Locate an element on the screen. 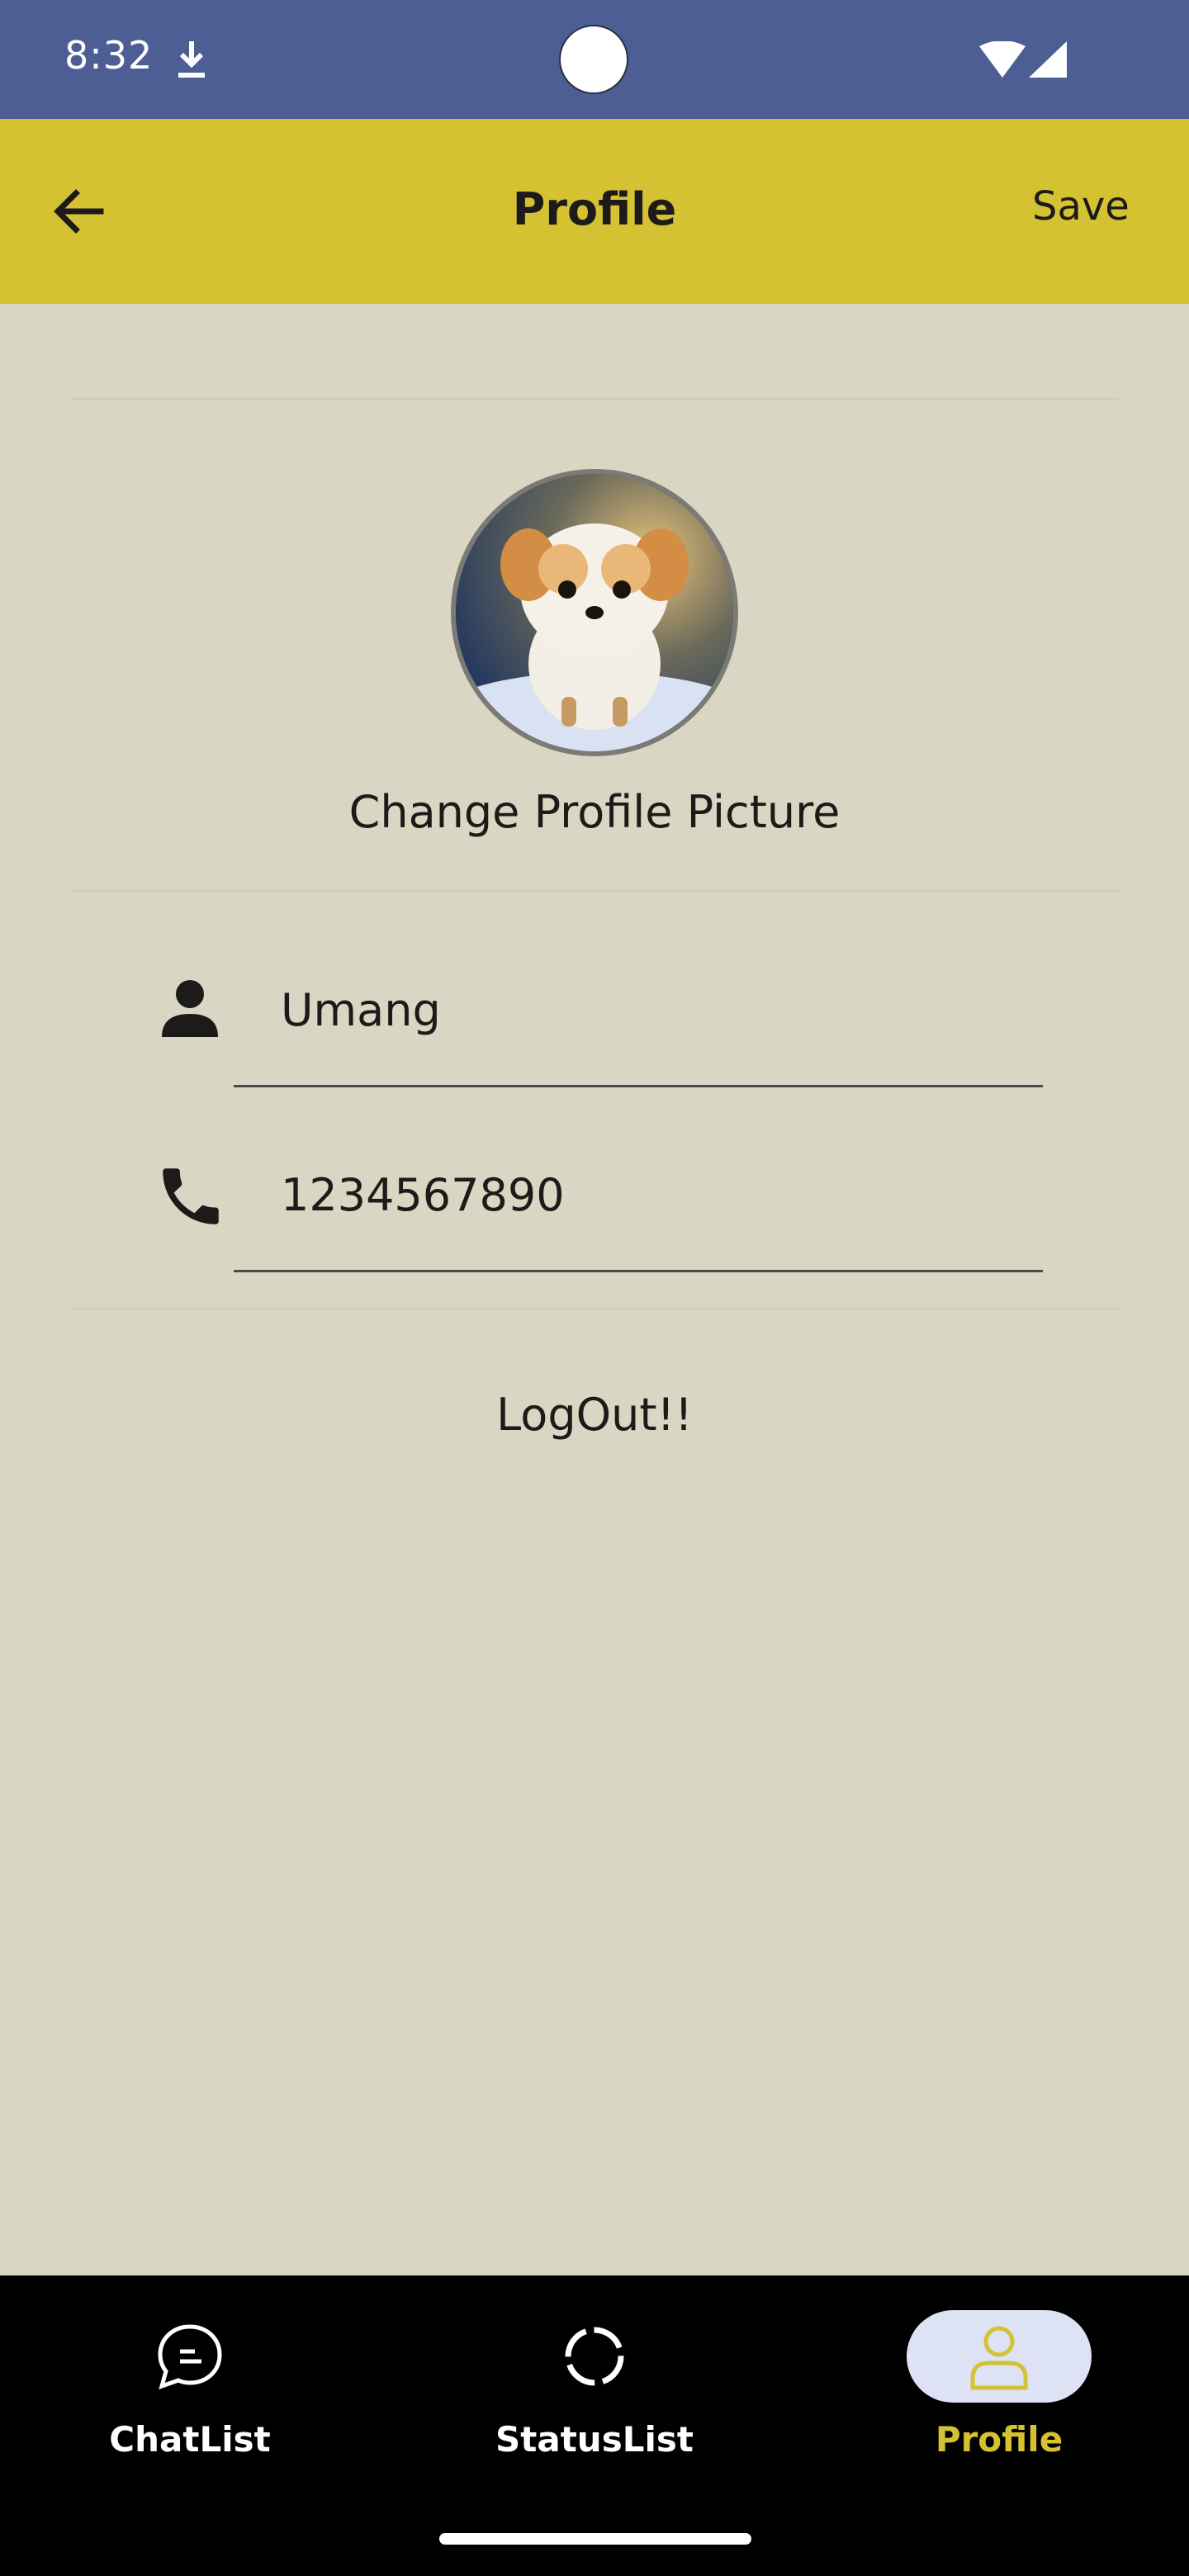 The height and width of the screenshot is (2576, 1189). chat-bubble-icon is located at coordinates (190, 2356).